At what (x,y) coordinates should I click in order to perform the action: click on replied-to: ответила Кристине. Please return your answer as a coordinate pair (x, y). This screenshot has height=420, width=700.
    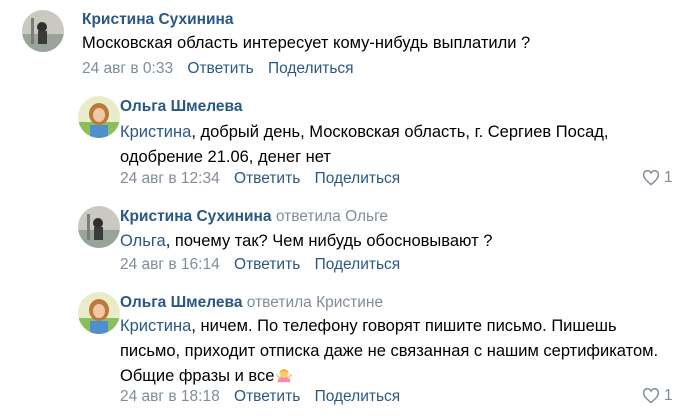
    Looking at the image, I should click on (315, 302).